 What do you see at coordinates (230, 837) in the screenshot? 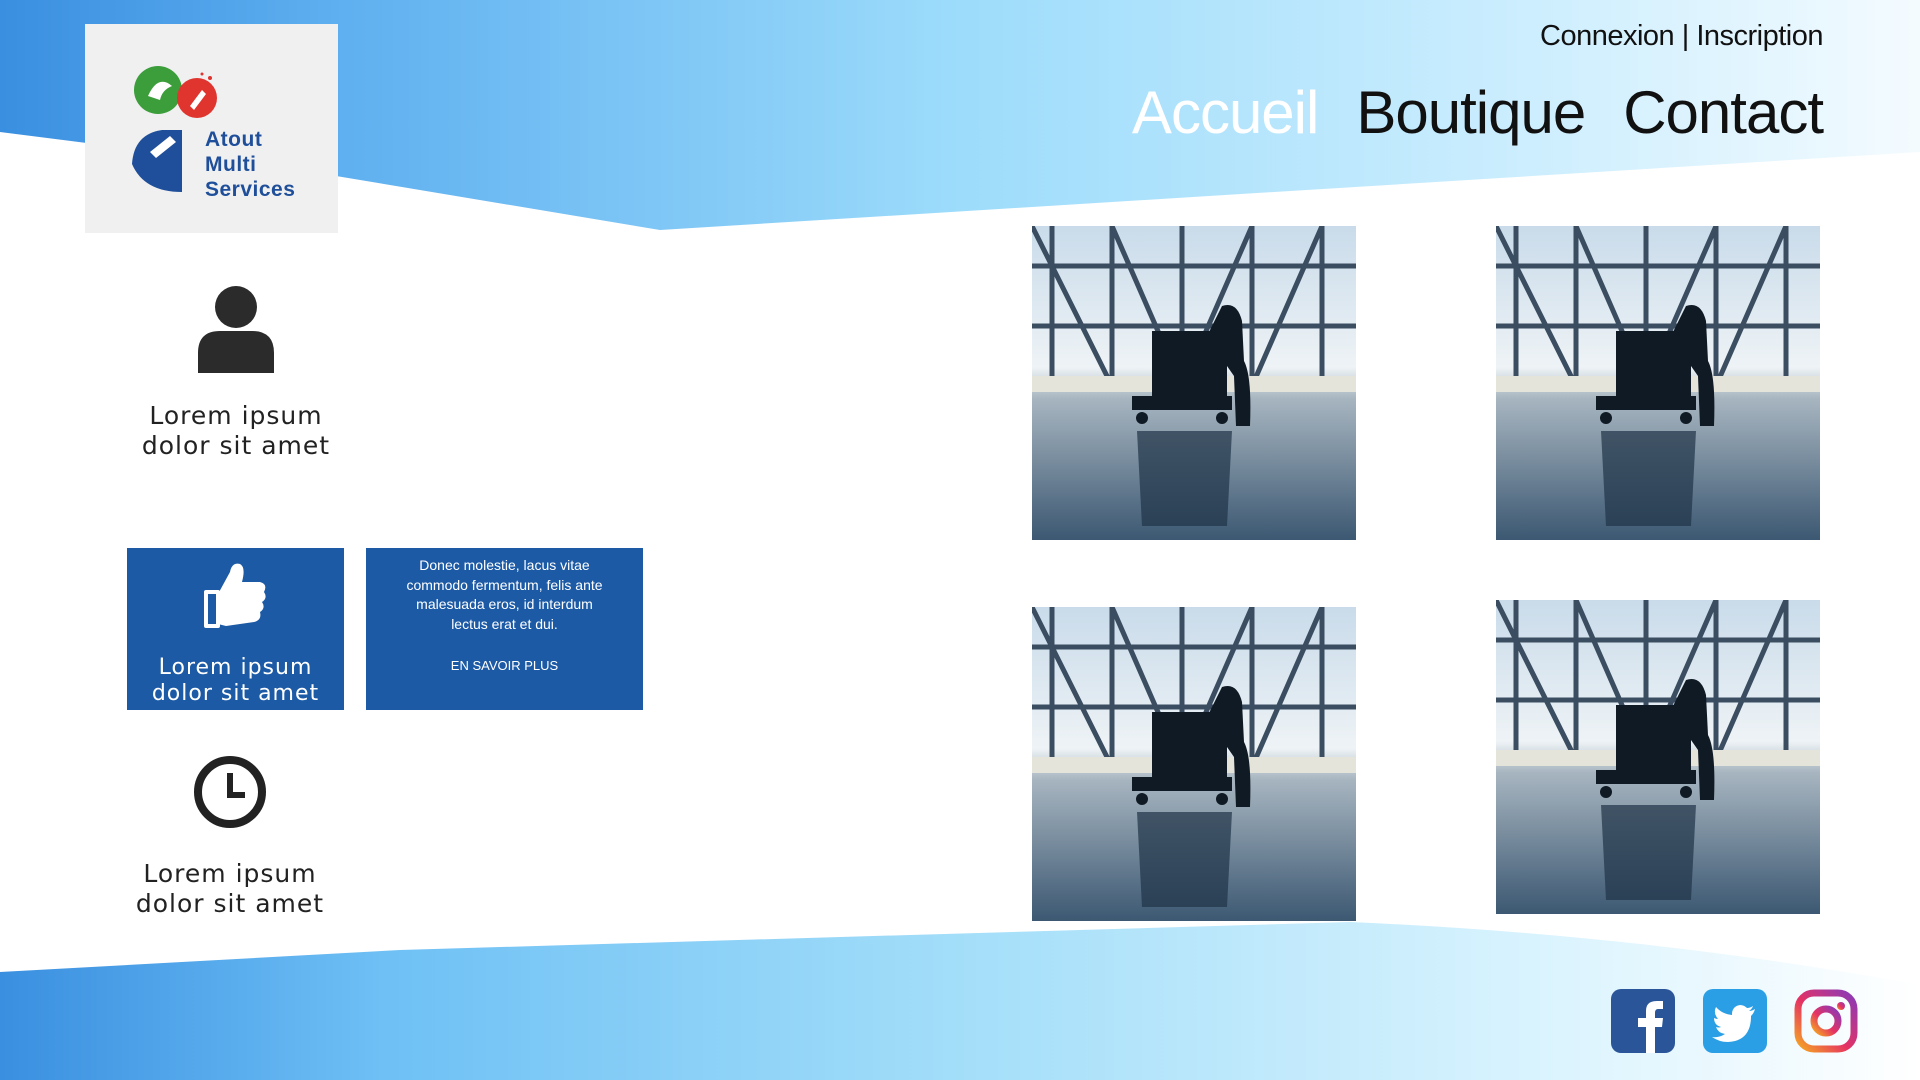
I see `feature-clock: Lorem ipsum dolor sit amet` at bounding box center [230, 837].